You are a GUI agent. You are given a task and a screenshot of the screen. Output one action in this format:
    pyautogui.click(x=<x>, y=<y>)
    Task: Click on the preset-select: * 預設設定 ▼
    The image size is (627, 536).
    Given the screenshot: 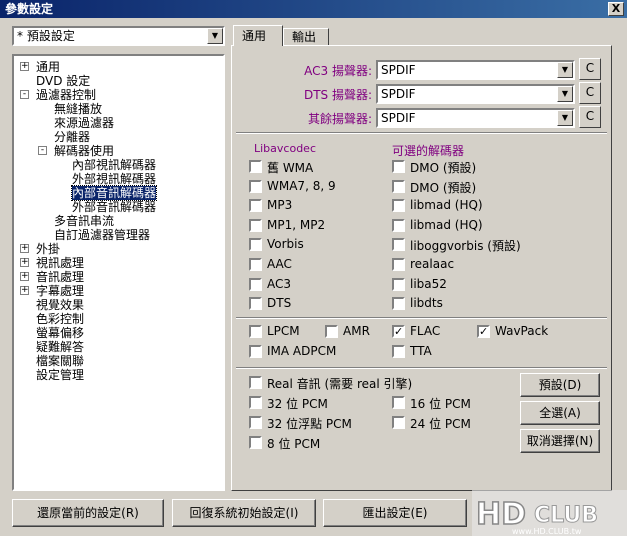 What is the action you would take?
    pyautogui.click(x=118, y=36)
    